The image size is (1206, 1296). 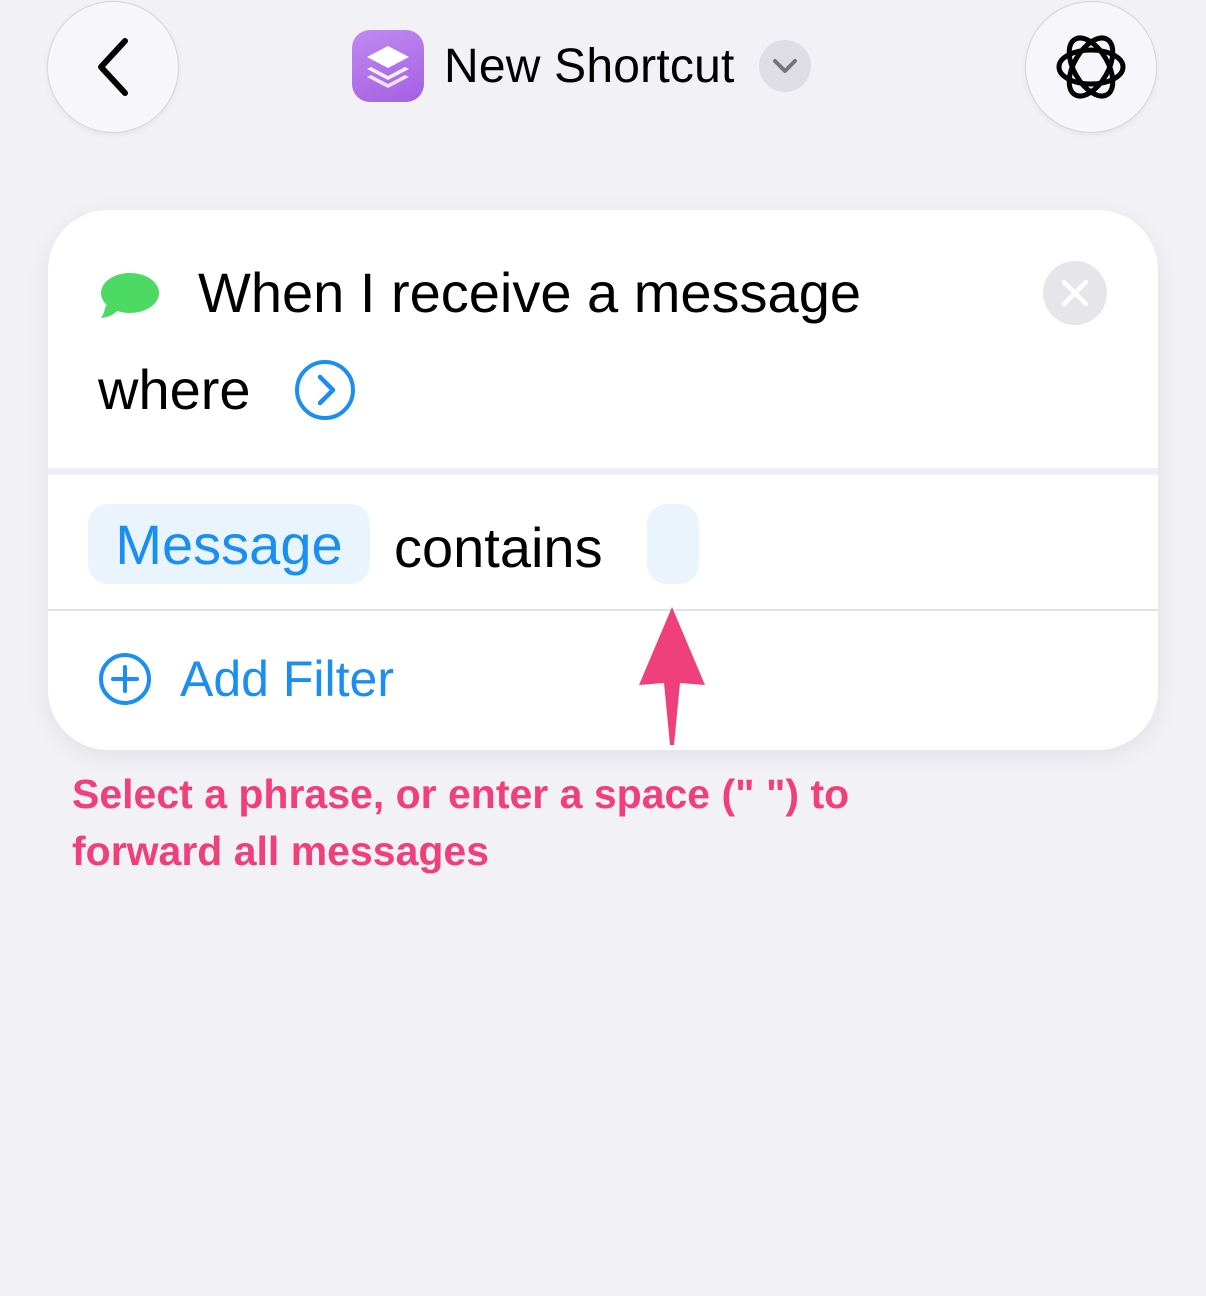 What do you see at coordinates (325, 390) in the screenshot?
I see `expand-options-icon` at bounding box center [325, 390].